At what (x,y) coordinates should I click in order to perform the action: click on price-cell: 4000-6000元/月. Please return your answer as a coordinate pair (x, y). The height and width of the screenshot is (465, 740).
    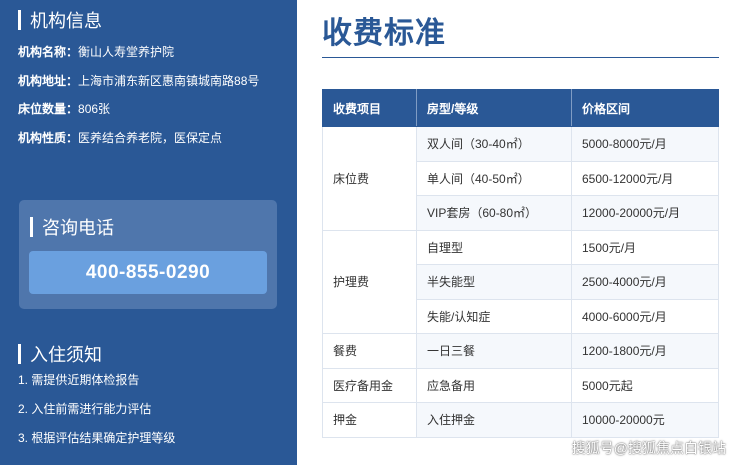
    Looking at the image, I should click on (645, 316).